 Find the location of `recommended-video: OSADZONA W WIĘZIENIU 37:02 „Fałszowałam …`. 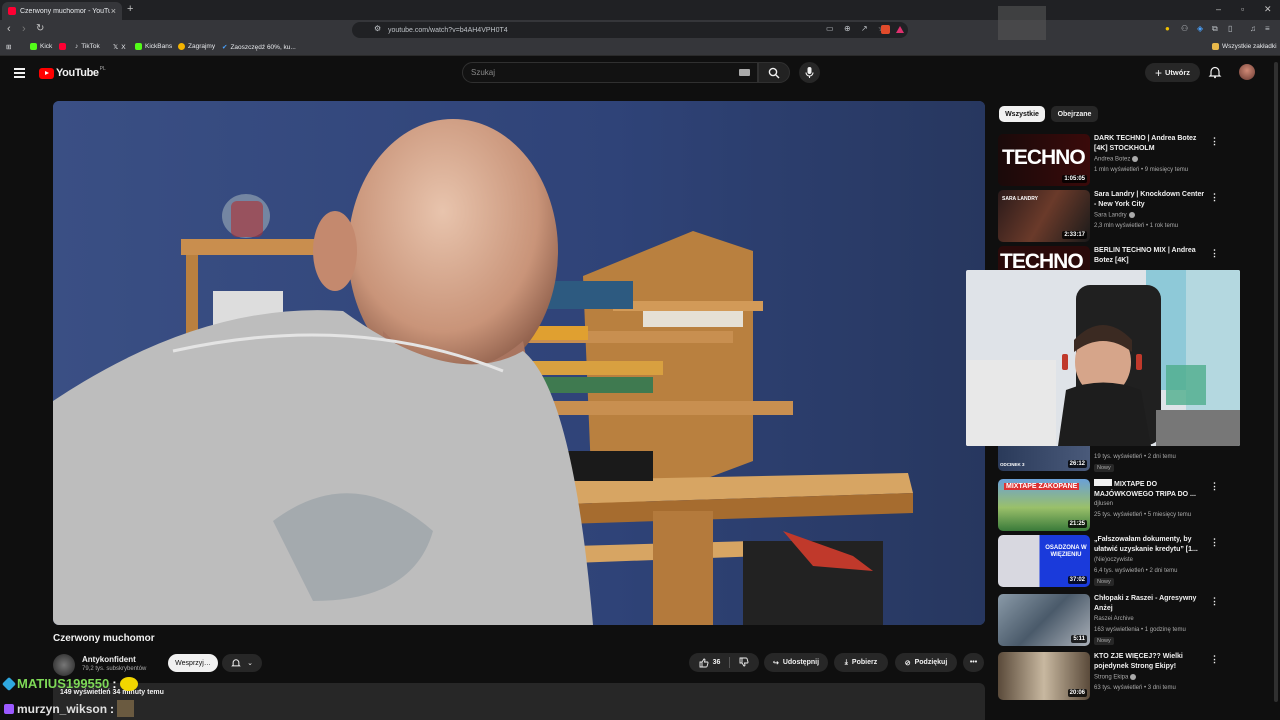

recommended-video: OSADZONA W WIĘZIENIU 37:02 „Fałszowałam … is located at coordinates (1108, 562).